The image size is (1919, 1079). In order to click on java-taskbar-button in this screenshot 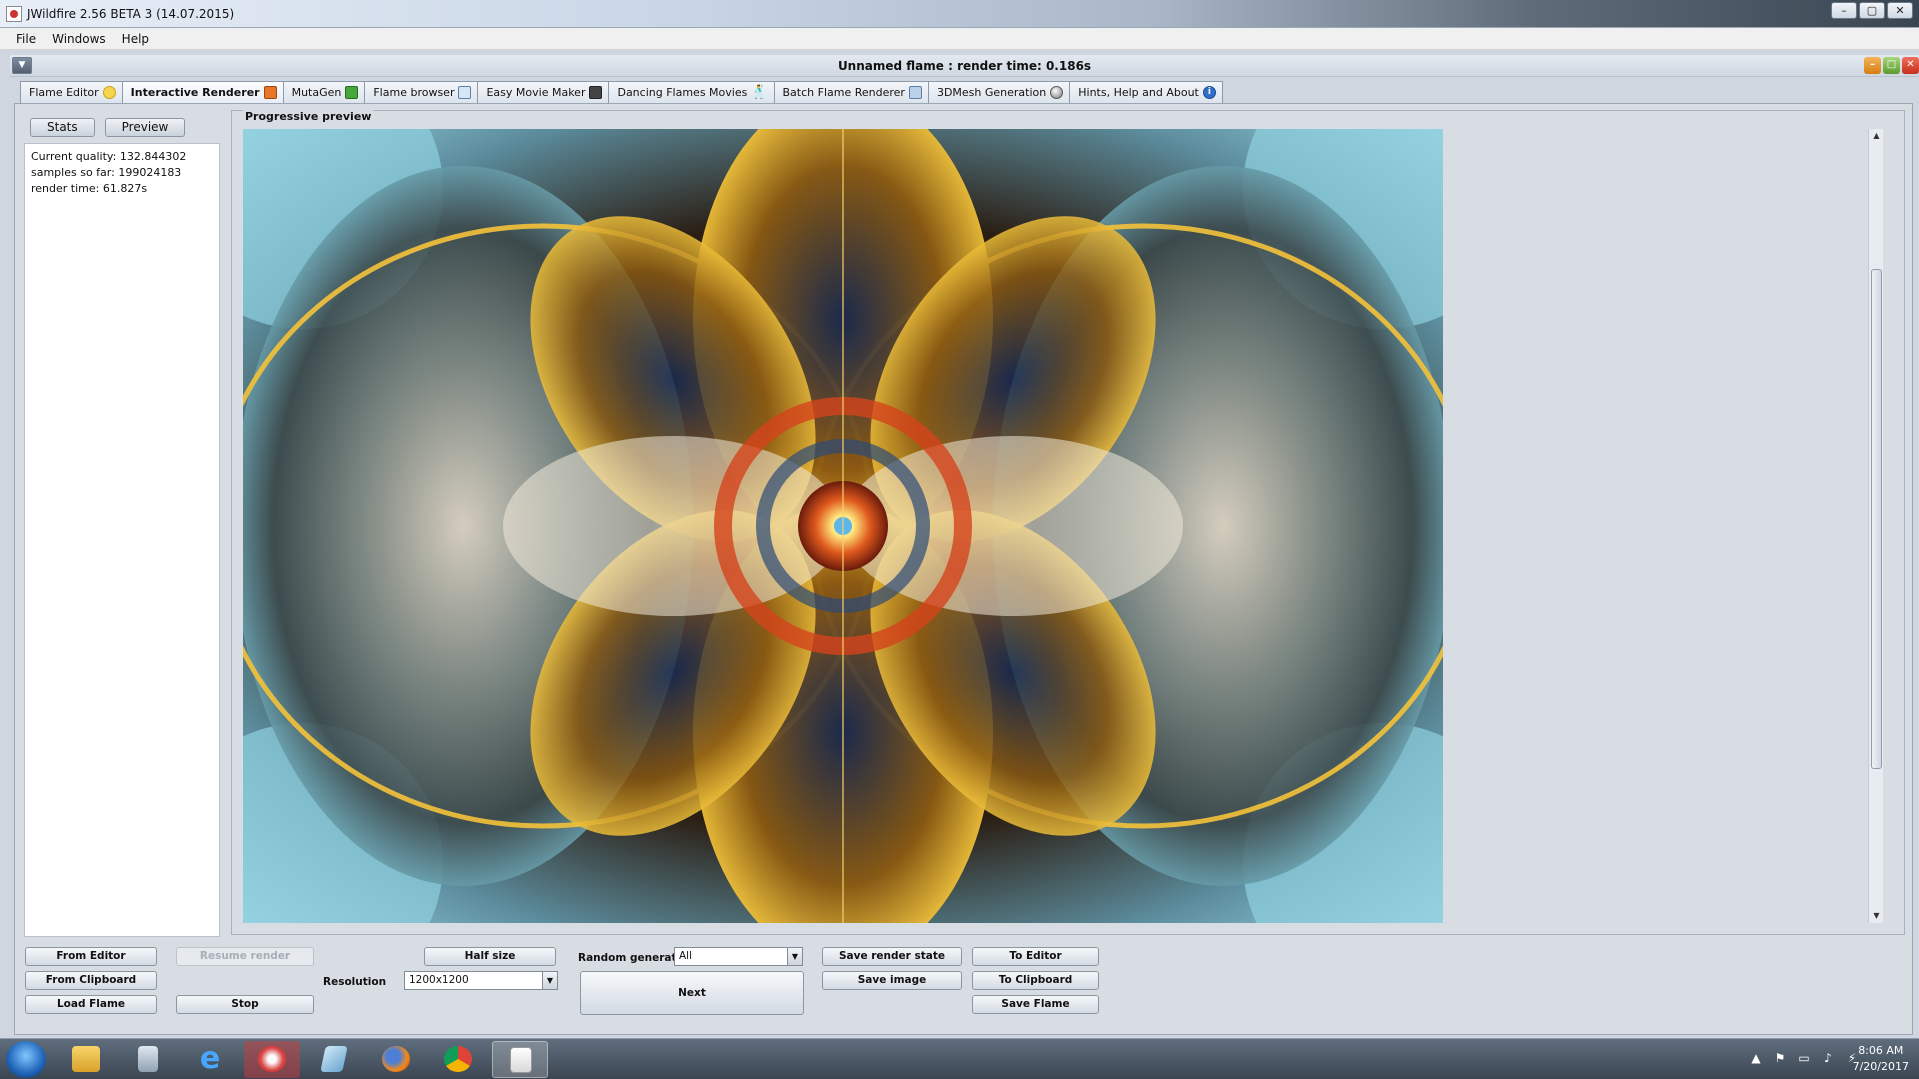, I will do `click(520, 1059)`.